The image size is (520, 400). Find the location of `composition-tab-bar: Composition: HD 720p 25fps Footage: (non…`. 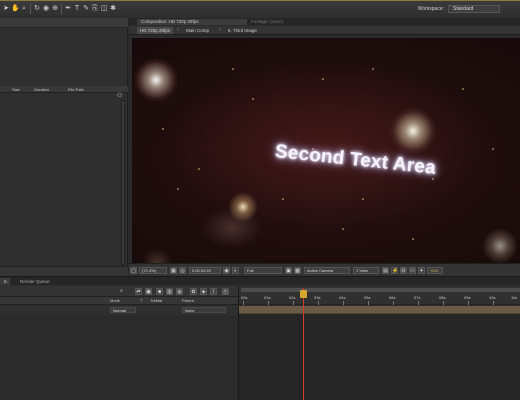

composition-tab-bar: Composition: HD 720p 25fps Footage: (non… is located at coordinates (324, 21).